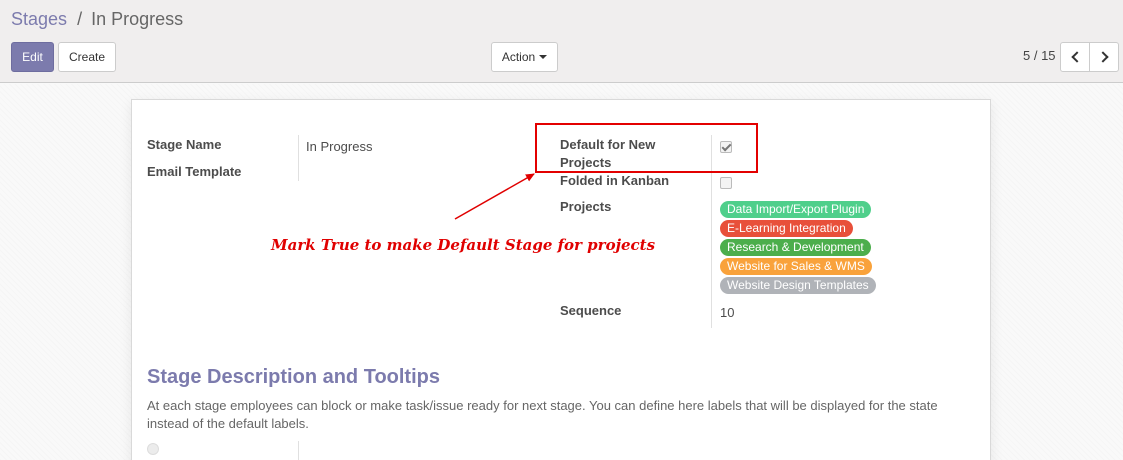  What do you see at coordinates (298, 450) in the screenshot?
I see `field-divider-bottom` at bounding box center [298, 450].